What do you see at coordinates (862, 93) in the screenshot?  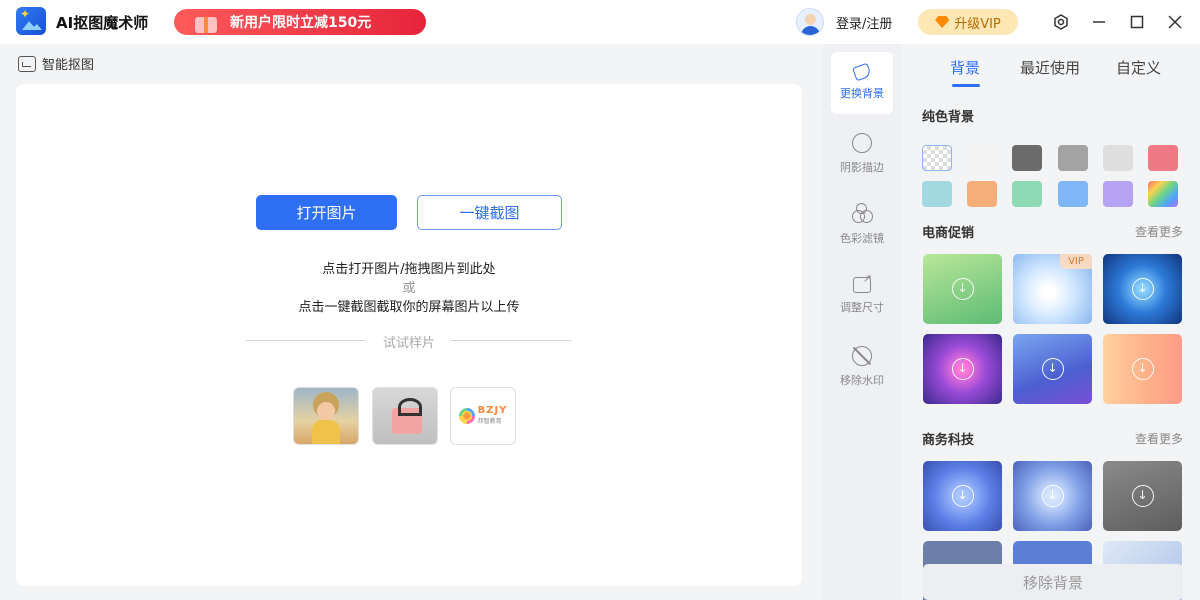 I see `tool-label: 更换背景` at bounding box center [862, 93].